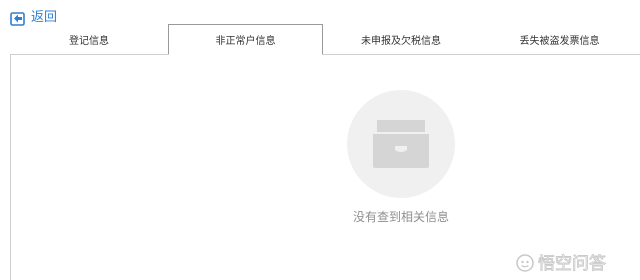  I want to click on watermark: 悟空问答, so click(572, 263).